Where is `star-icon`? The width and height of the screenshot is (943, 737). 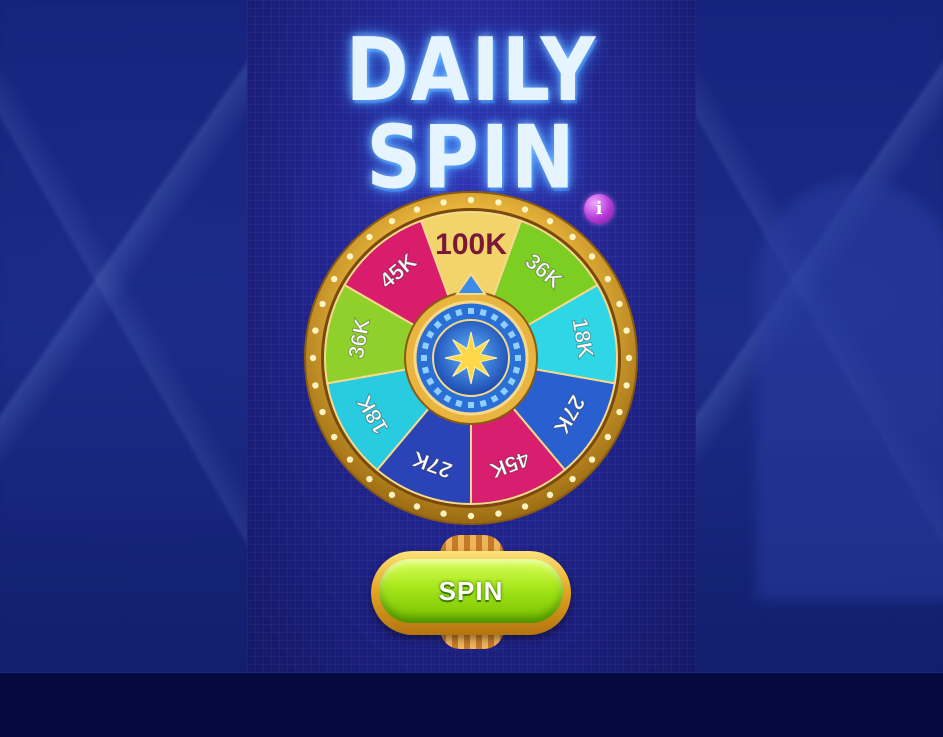 star-icon is located at coordinates (471, 358).